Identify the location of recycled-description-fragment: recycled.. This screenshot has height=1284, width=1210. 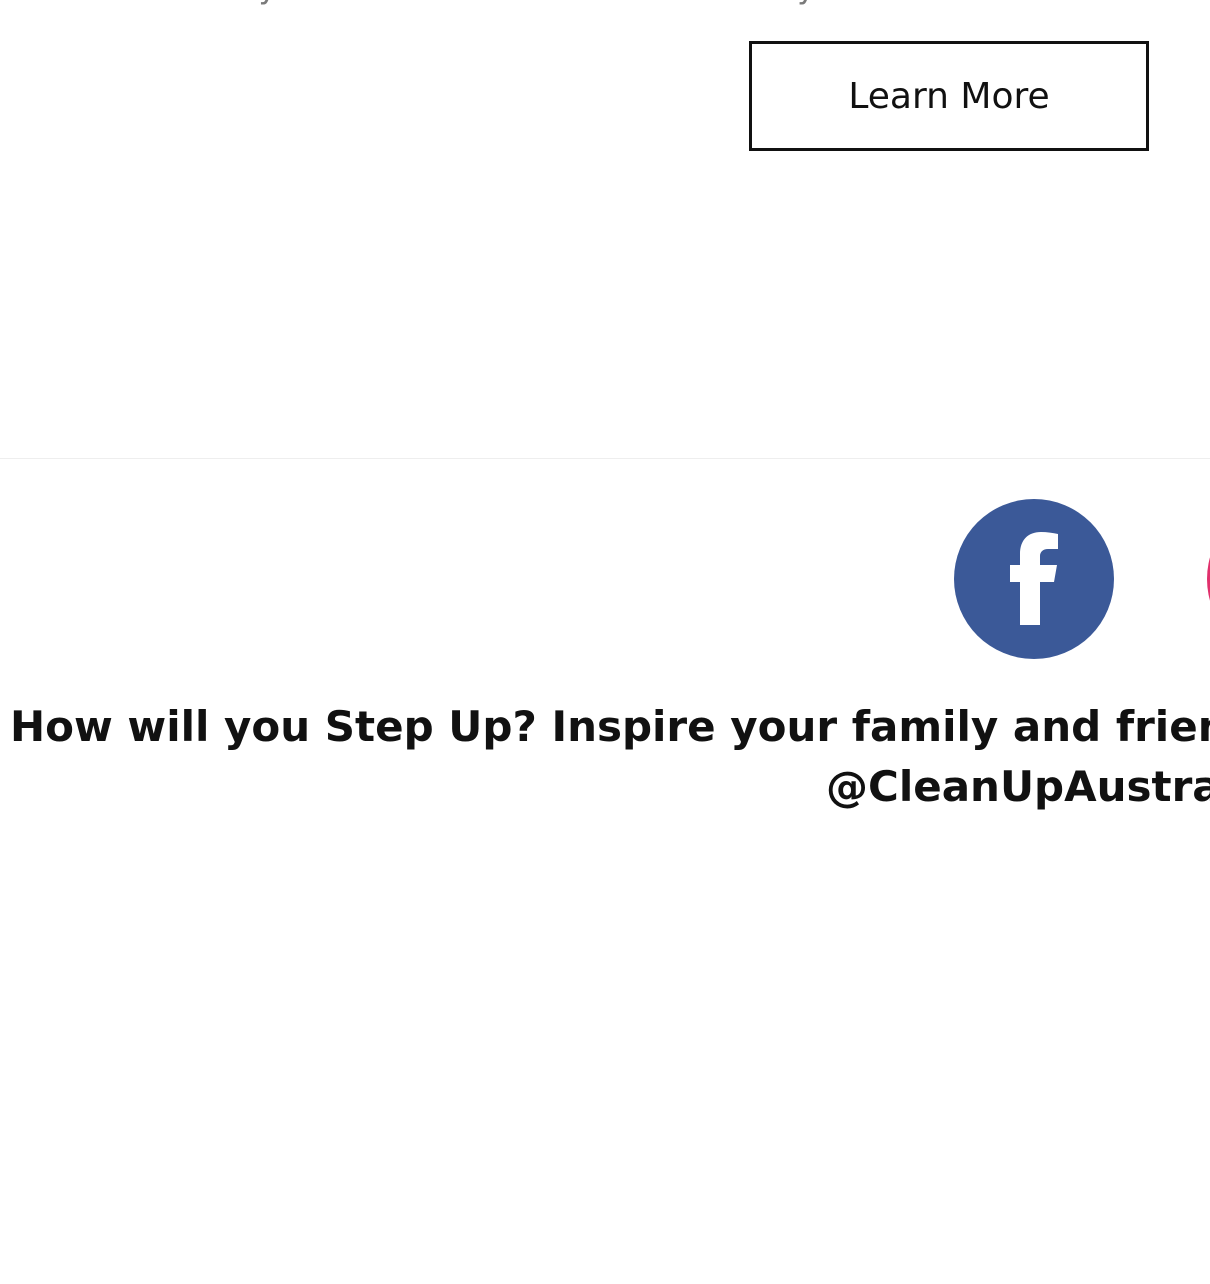
(819, 4).